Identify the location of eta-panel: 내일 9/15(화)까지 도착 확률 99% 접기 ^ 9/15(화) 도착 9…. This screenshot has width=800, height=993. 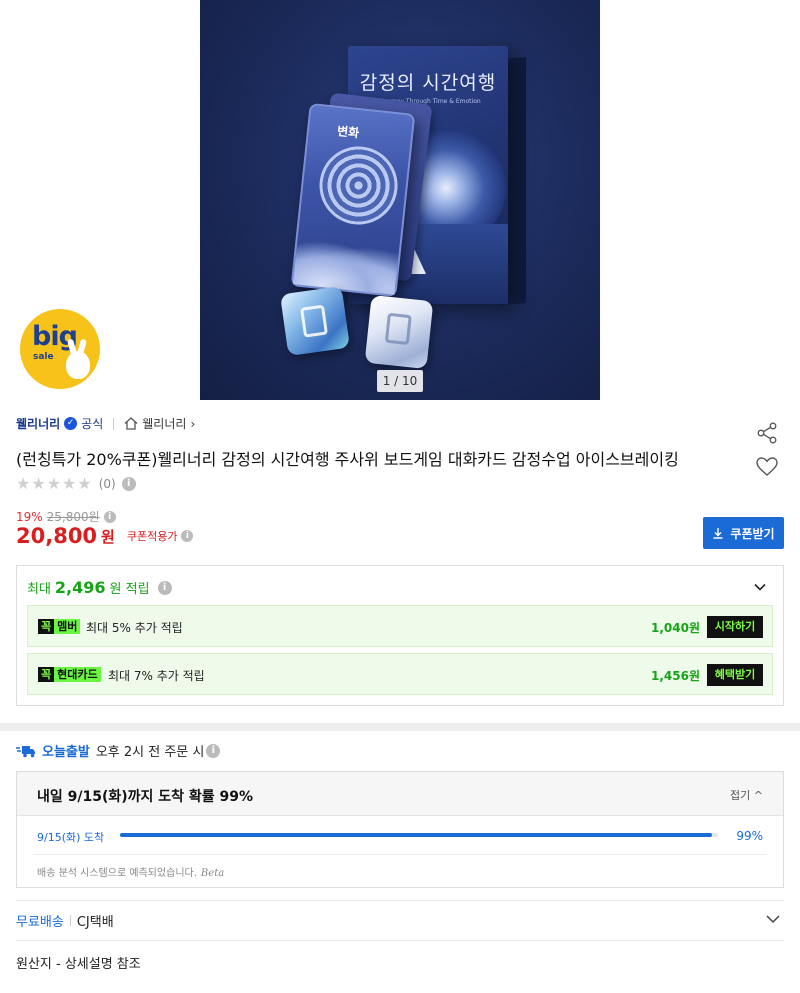
(400, 829).